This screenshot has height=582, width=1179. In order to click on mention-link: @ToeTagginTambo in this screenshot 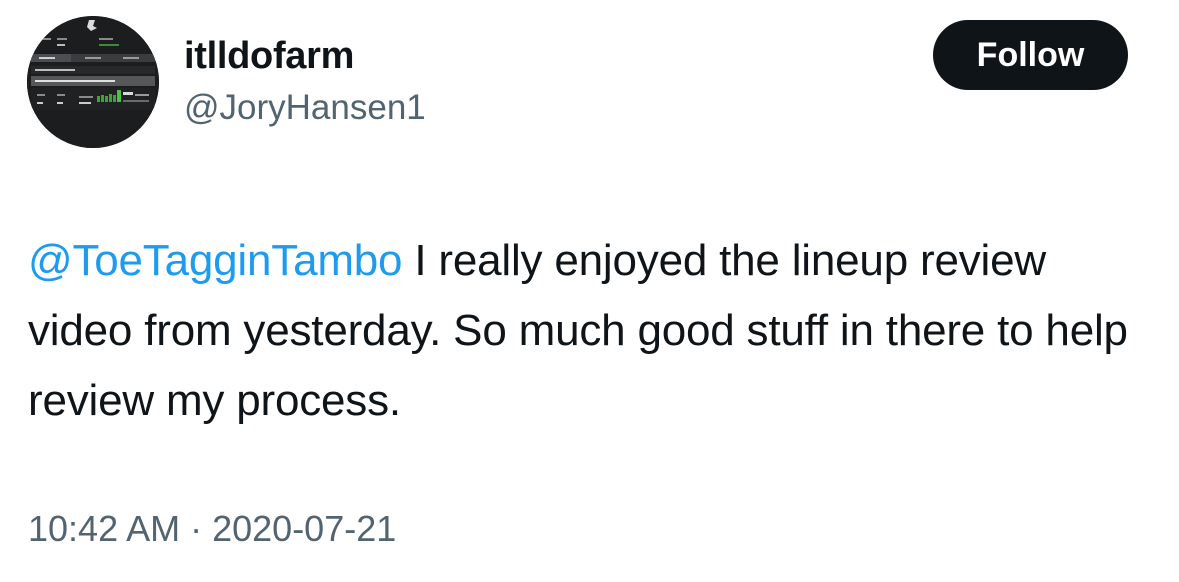, I will do `click(215, 260)`.